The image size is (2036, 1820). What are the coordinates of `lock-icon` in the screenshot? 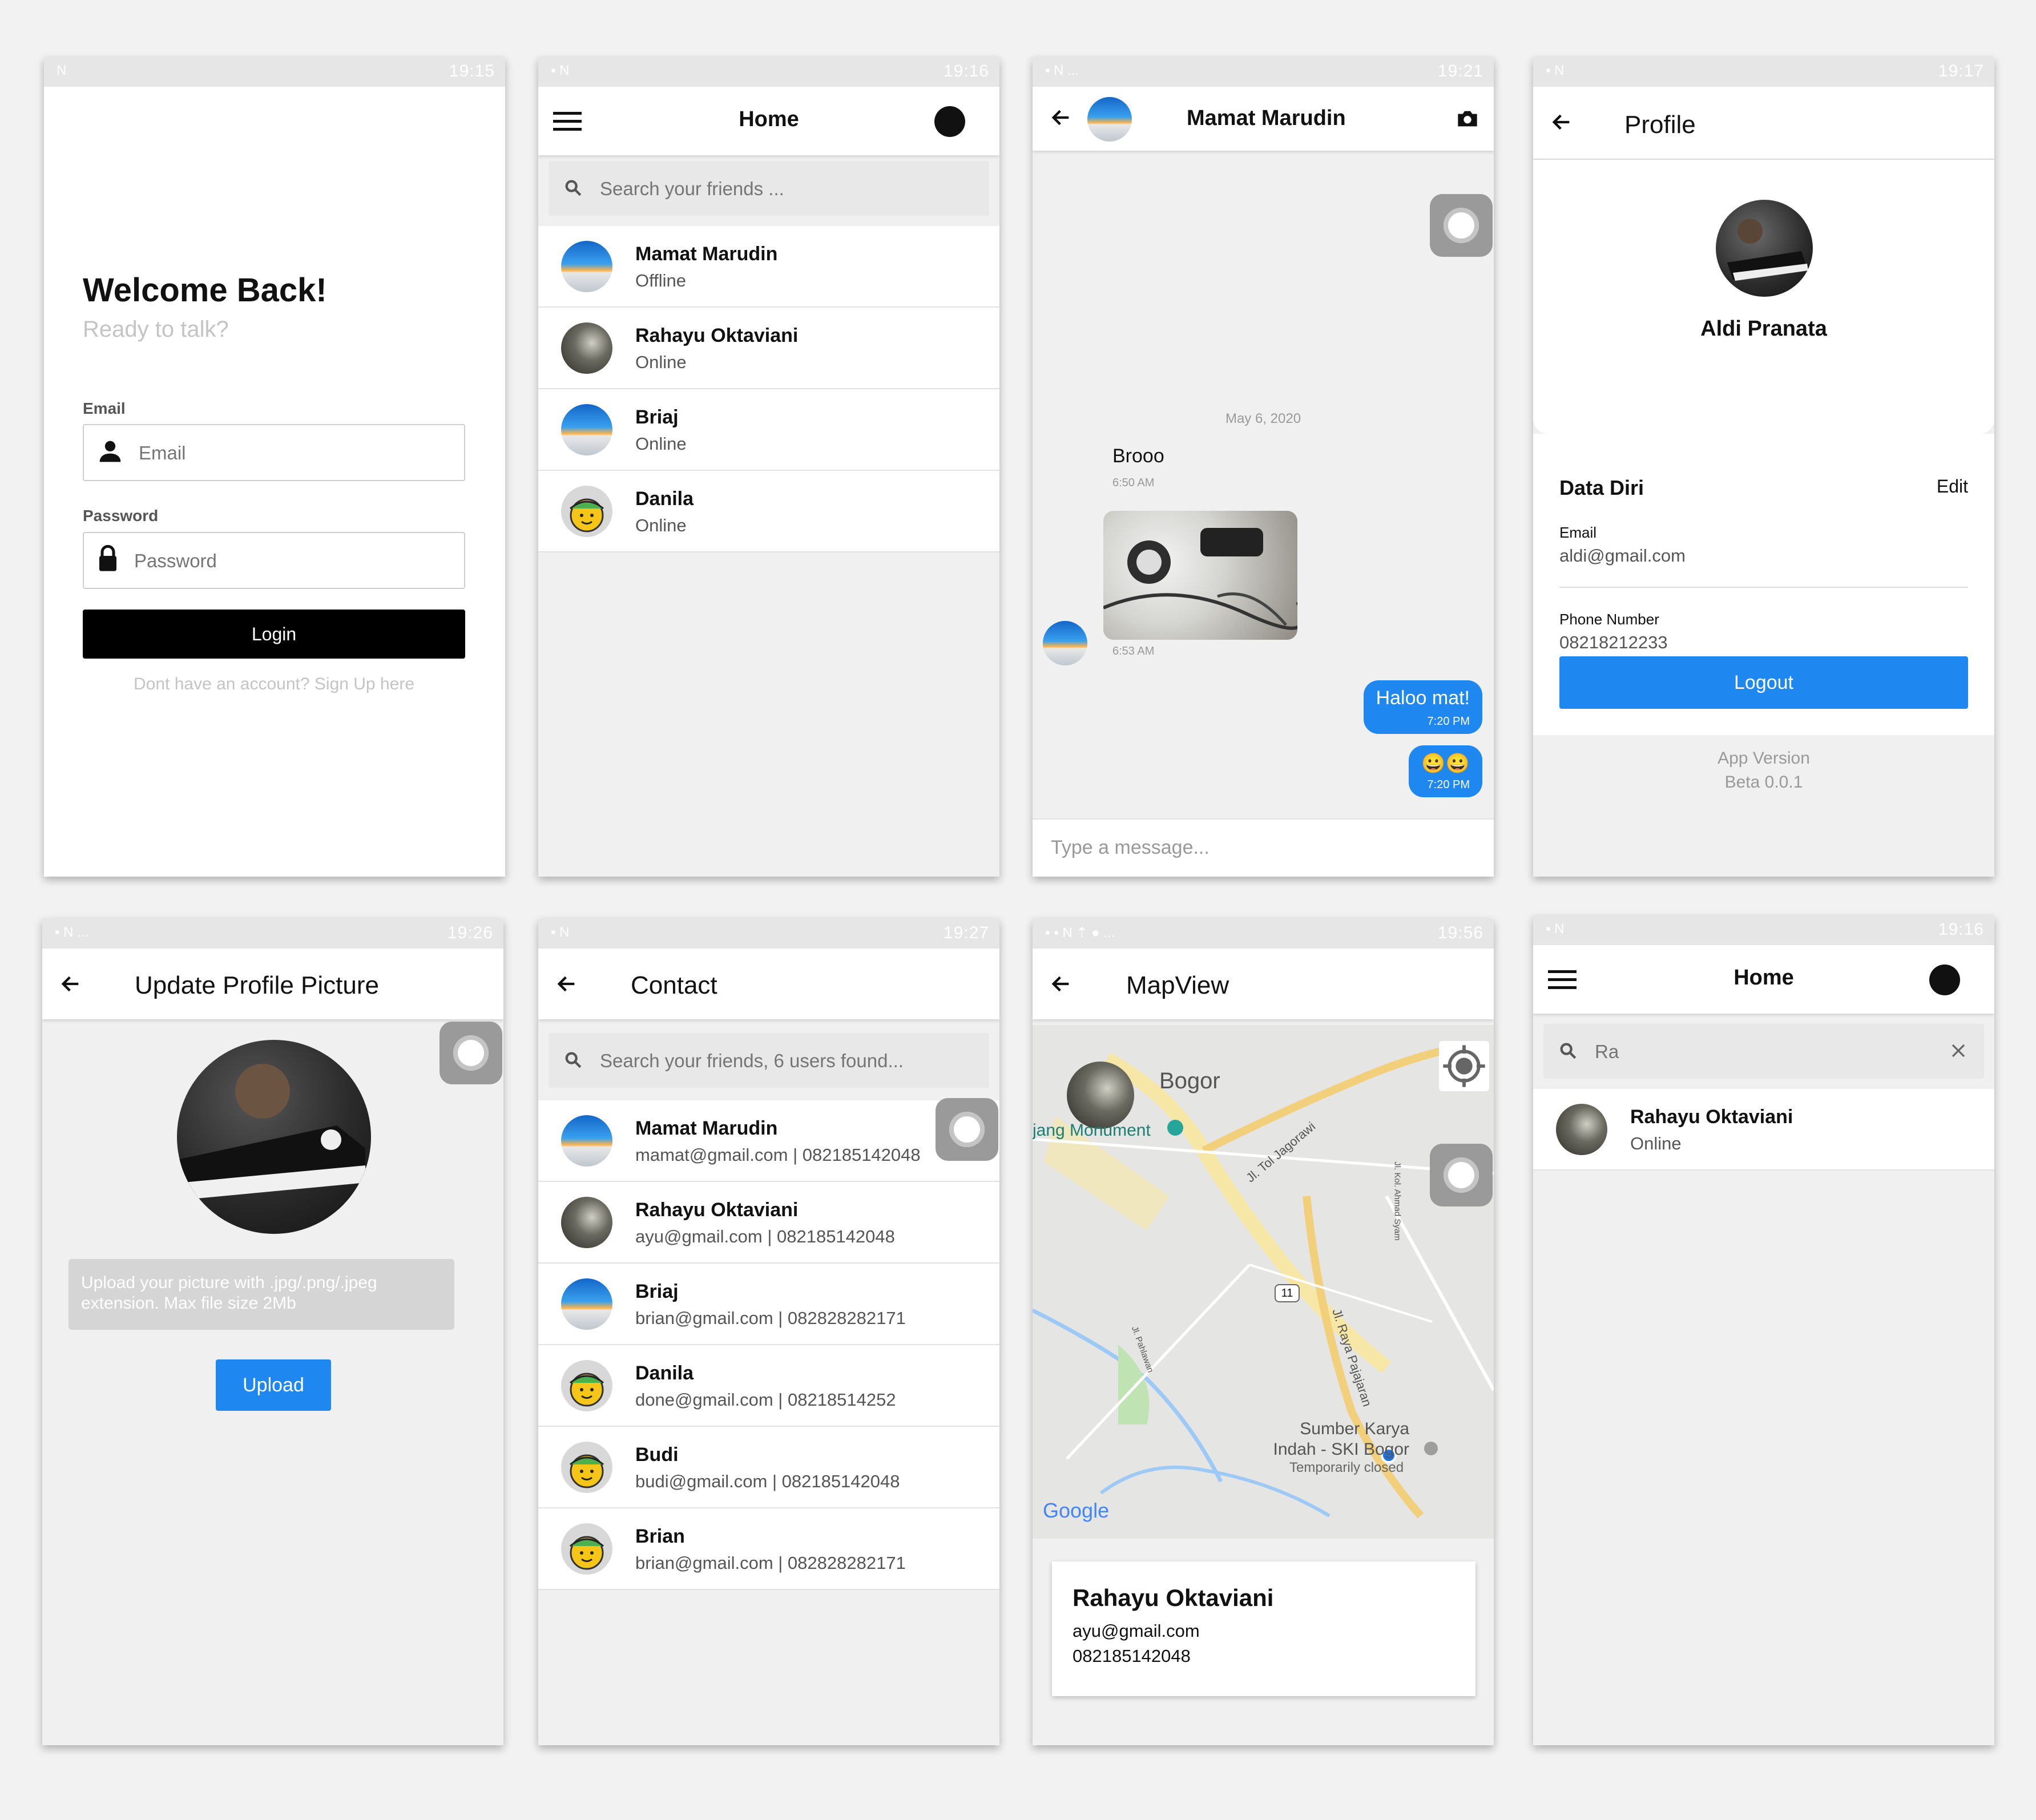 It's located at (107, 557).